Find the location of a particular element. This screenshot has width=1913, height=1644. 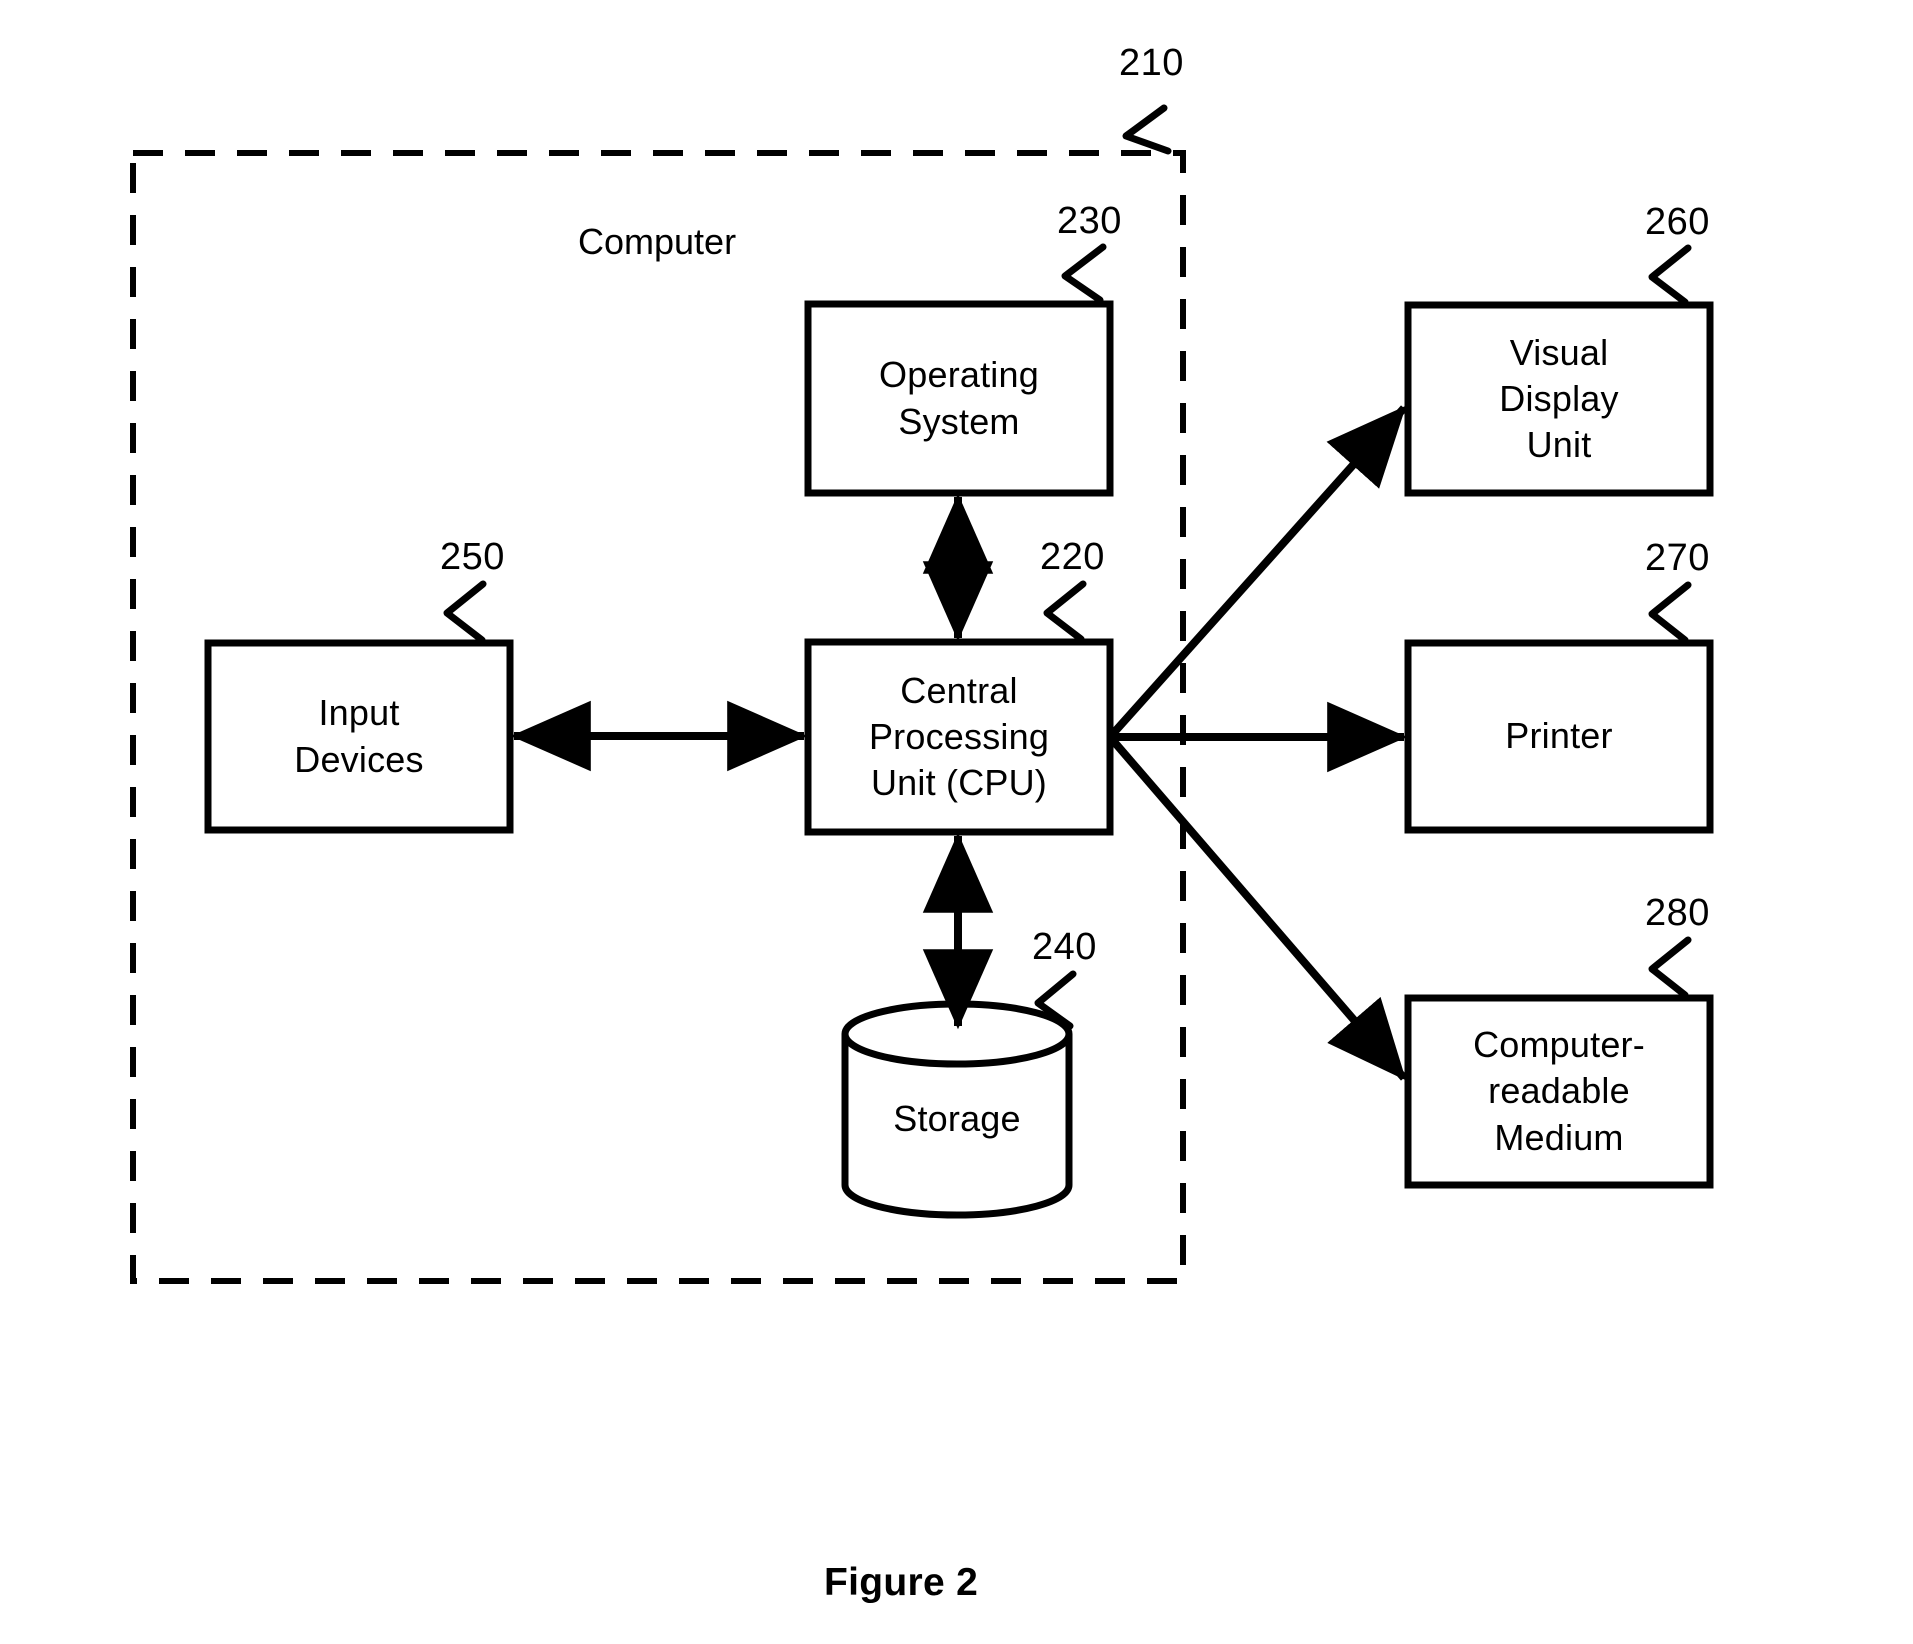

connector-cpu-computer-readable-medium is located at coordinates (1257, 907).